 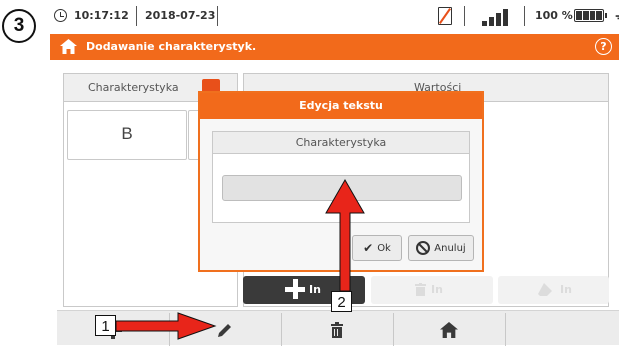 I want to click on annotation-label-2: 2, so click(x=341, y=301).